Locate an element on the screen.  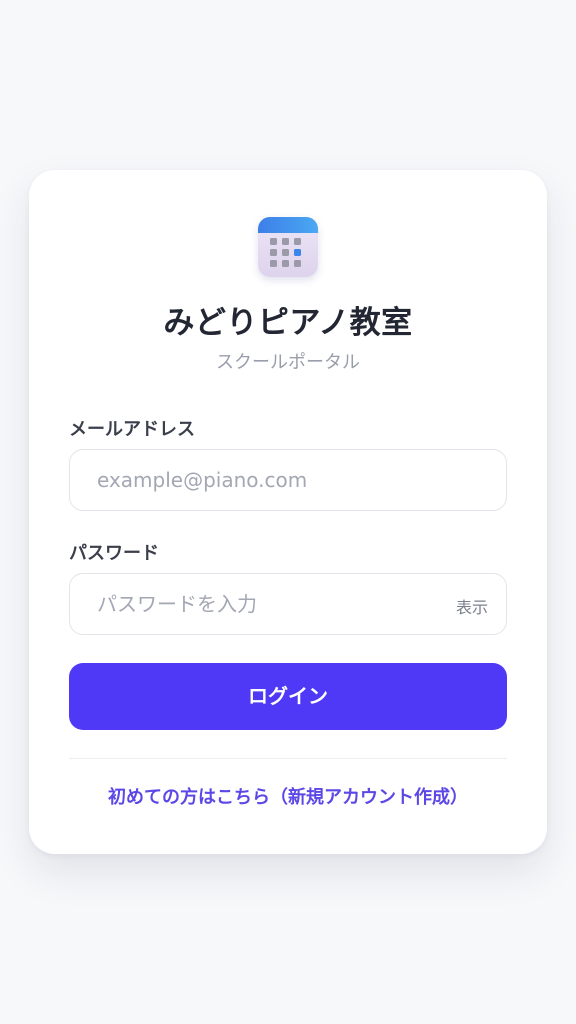
show-password-toggle: 表示 is located at coordinates (472, 606).